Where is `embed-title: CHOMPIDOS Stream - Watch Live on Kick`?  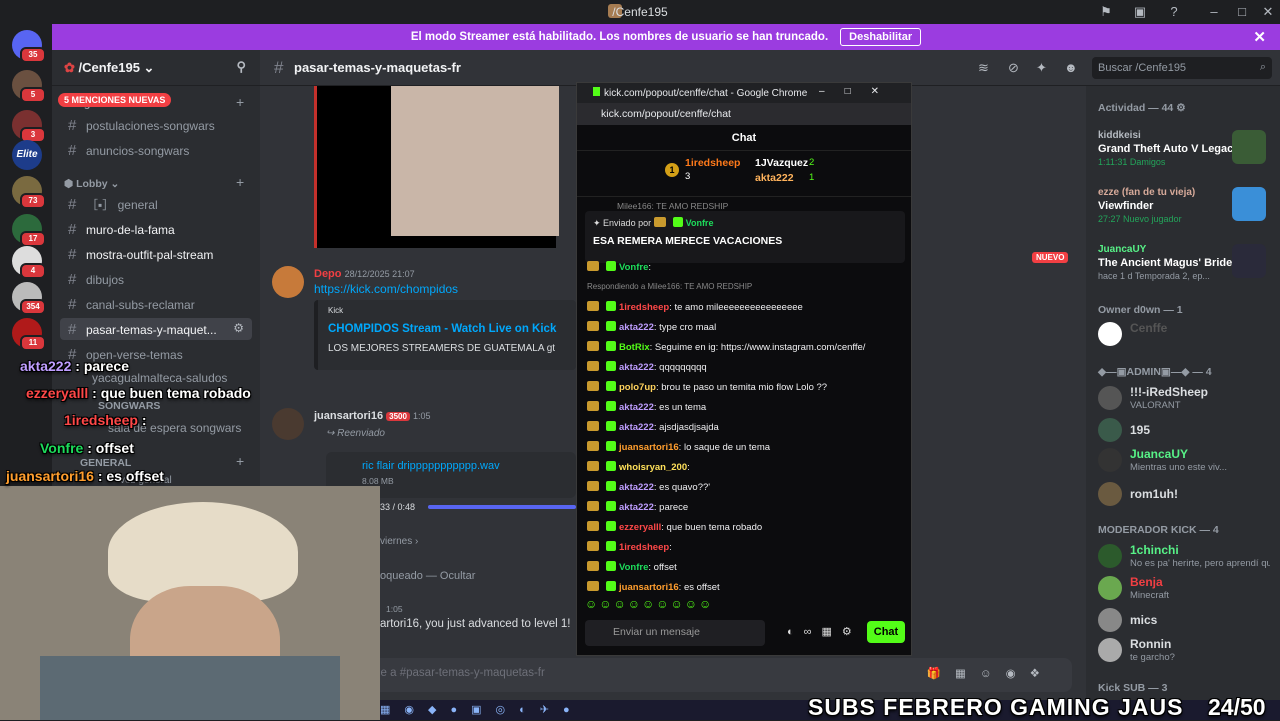
embed-title: CHOMPIDOS Stream - Watch Live on Kick is located at coordinates (447, 329).